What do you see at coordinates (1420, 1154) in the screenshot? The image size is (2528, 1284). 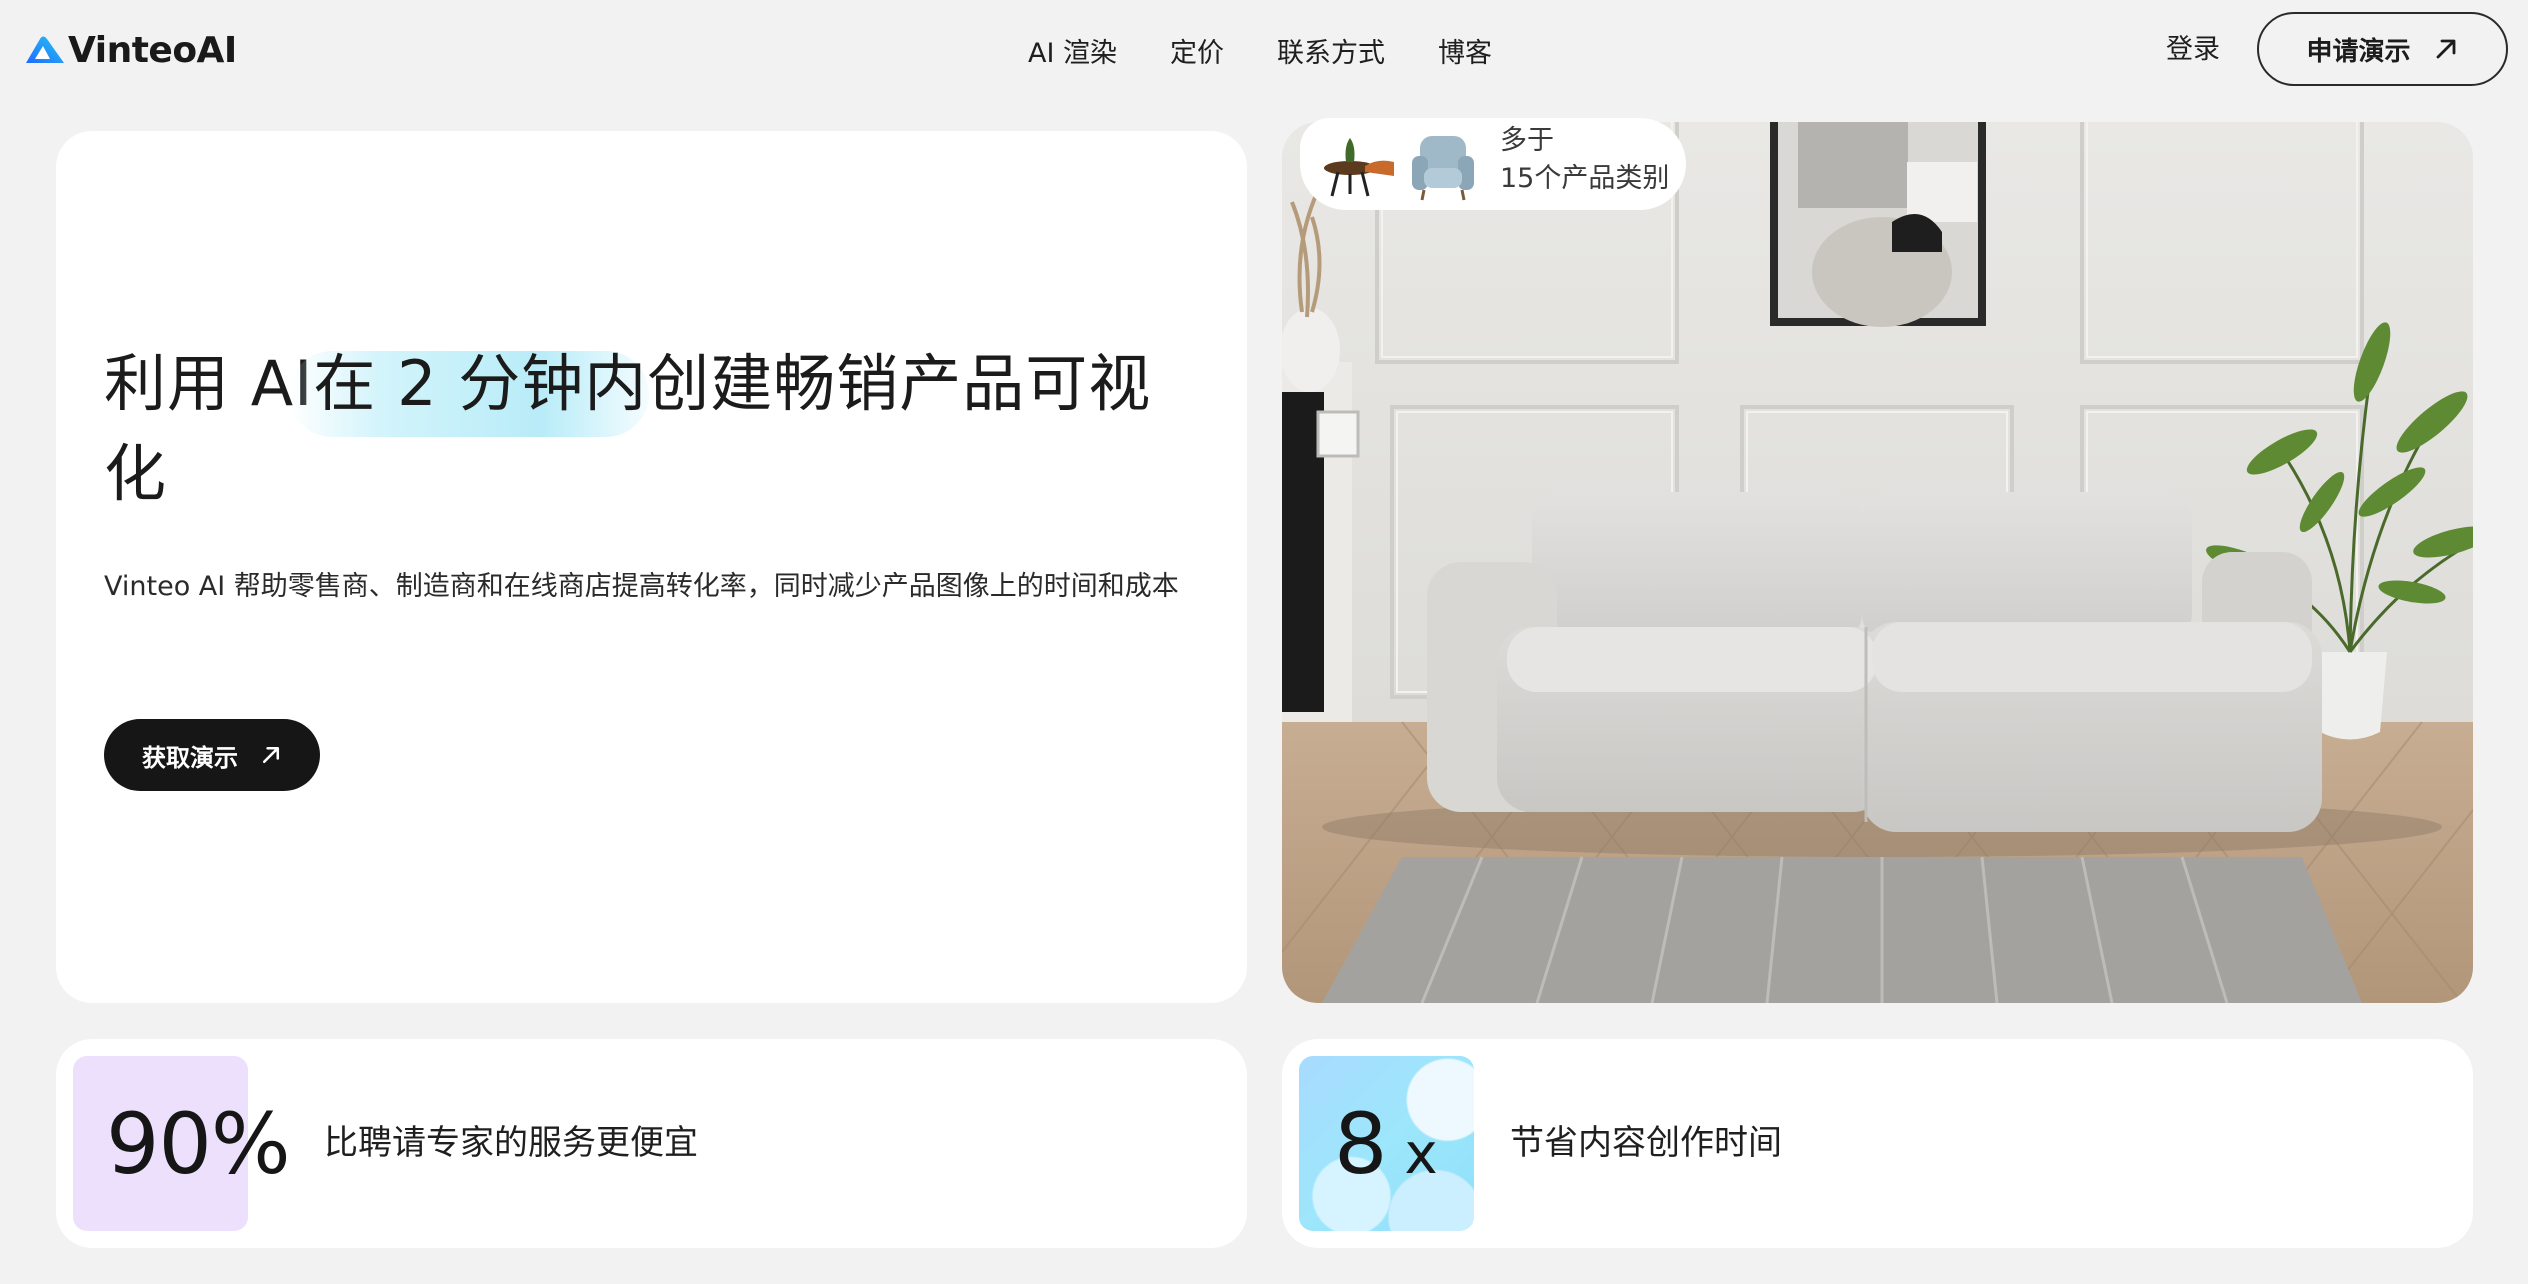 I see `stat-value-time-suffix: x` at bounding box center [1420, 1154].